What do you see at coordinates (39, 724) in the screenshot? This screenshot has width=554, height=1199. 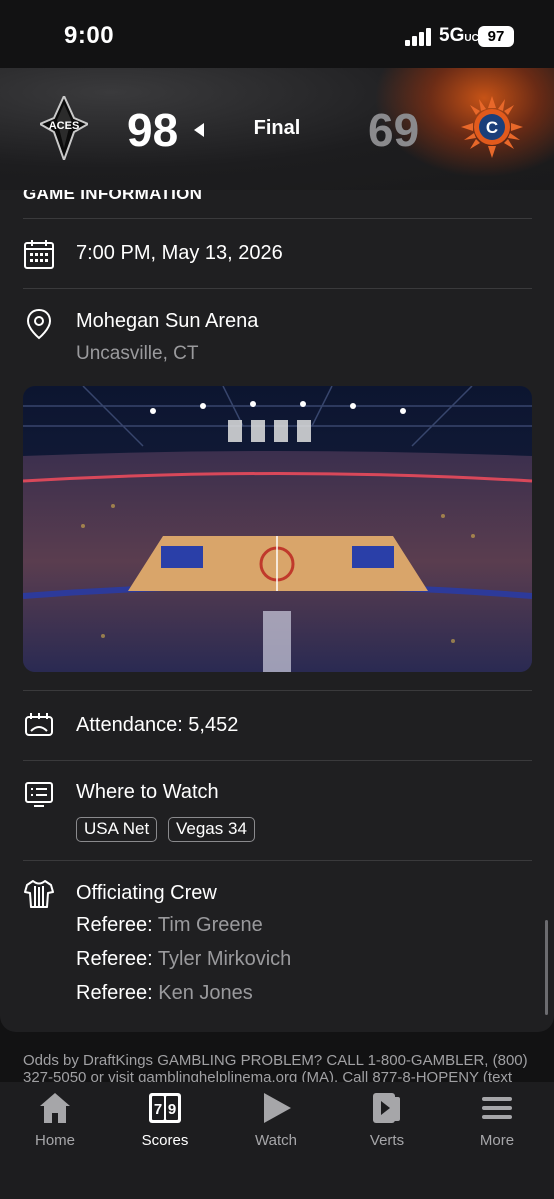 I see `arena-seats-icon` at bounding box center [39, 724].